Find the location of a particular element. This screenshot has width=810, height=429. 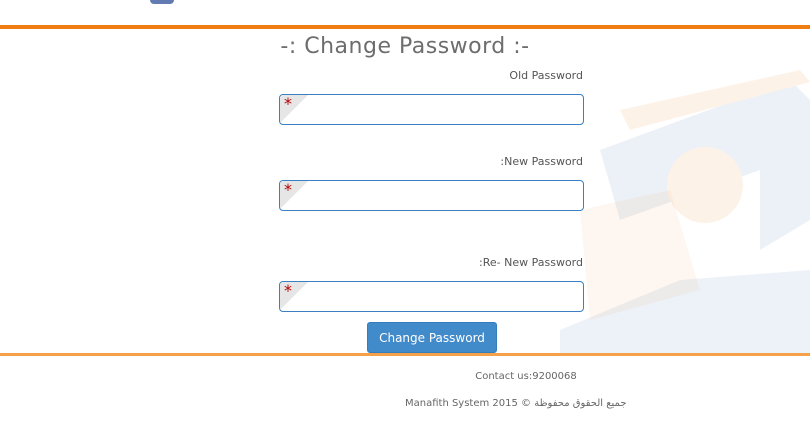

old-password-field: * is located at coordinates (431, 109).